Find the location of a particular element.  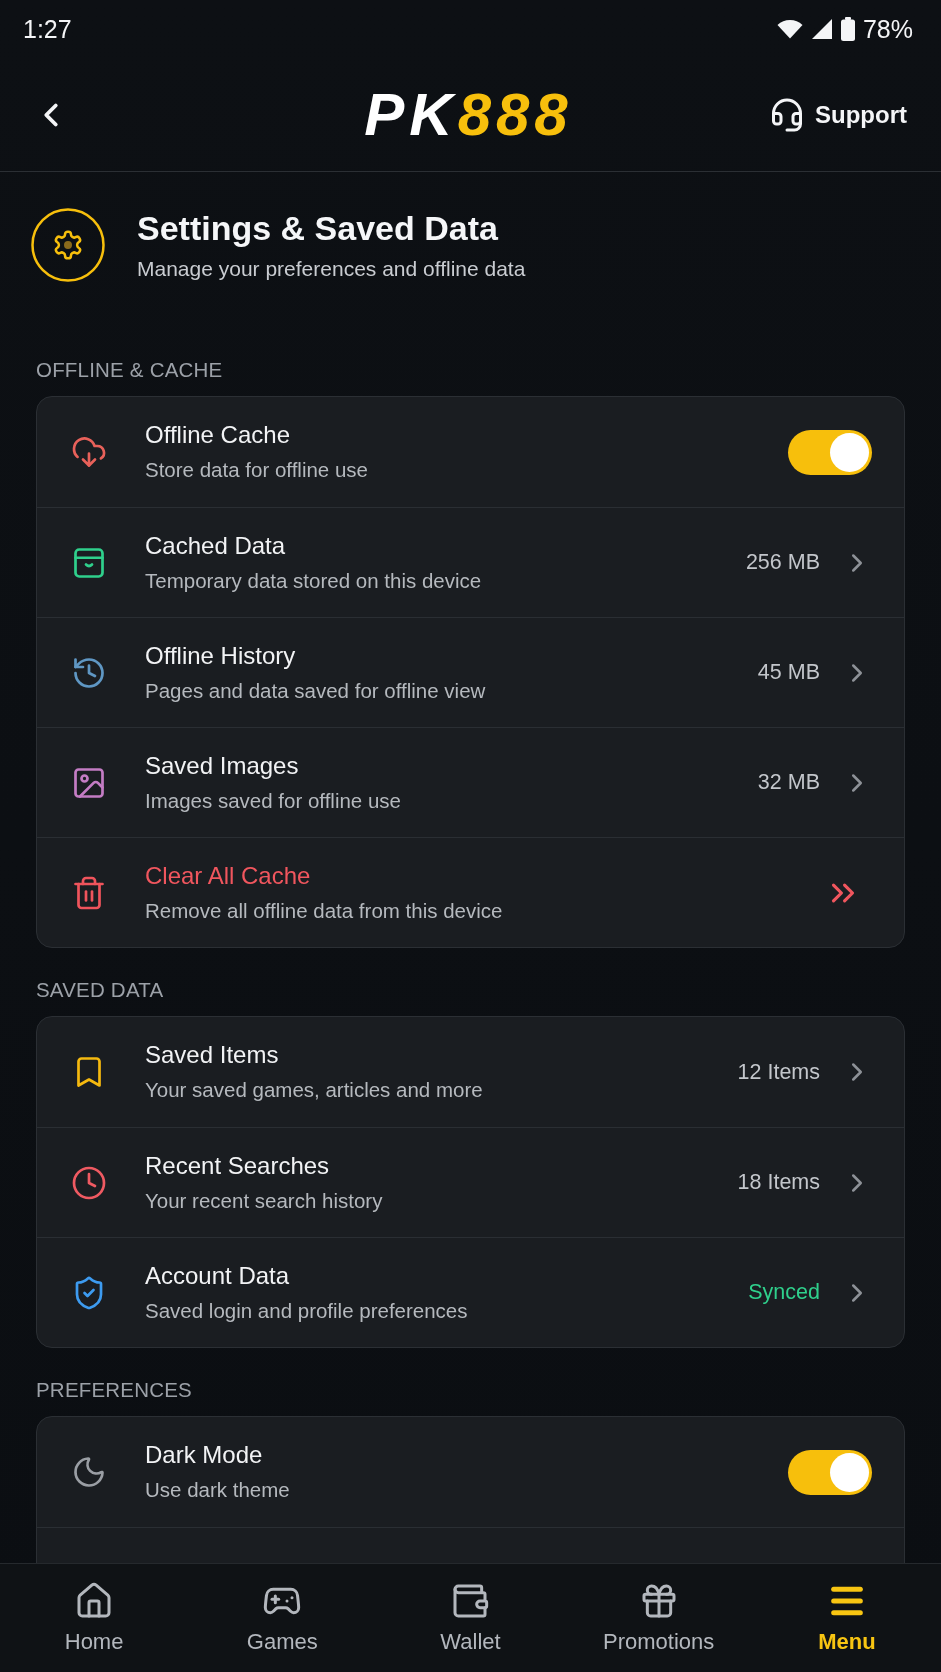

row-title: Saved Images is located at coordinates (222, 765).